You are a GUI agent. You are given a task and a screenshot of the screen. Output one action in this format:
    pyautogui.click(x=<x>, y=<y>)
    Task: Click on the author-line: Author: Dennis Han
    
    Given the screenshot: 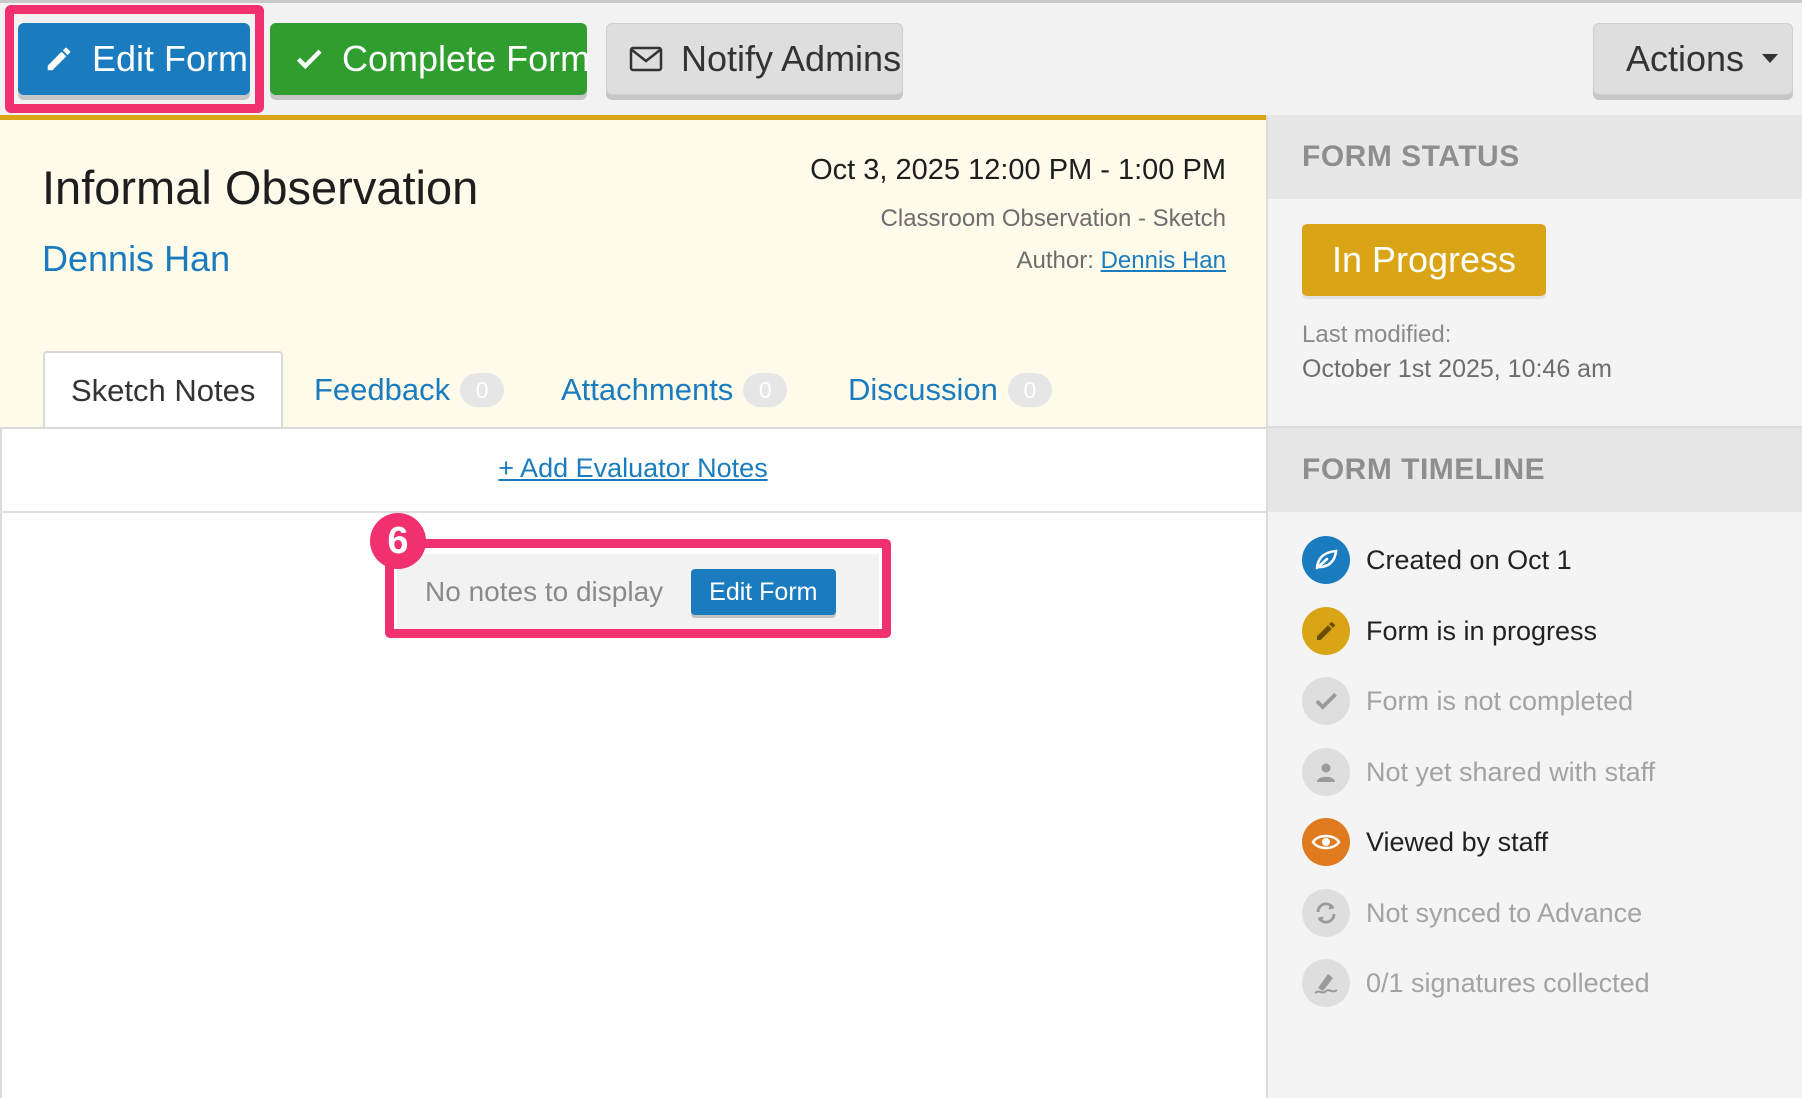 What is the action you would take?
    pyautogui.click(x=1121, y=261)
    